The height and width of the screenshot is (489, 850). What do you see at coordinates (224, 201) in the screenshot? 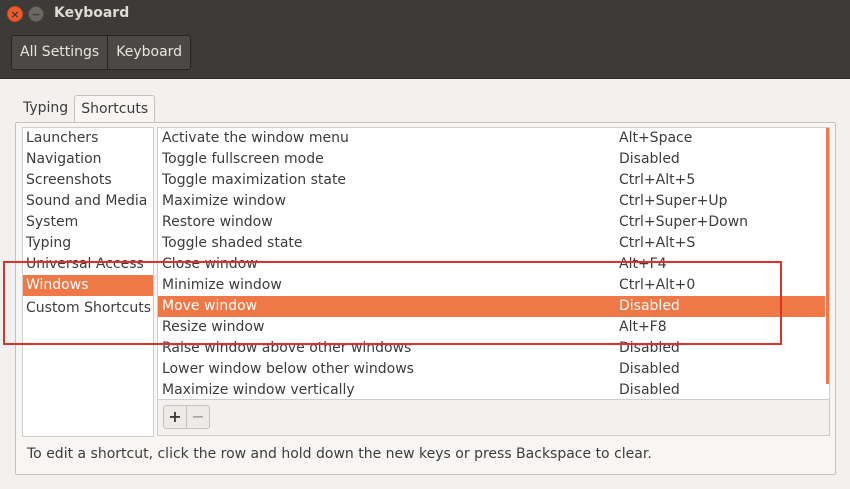
I see `shortcut-name: Maximize window` at bounding box center [224, 201].